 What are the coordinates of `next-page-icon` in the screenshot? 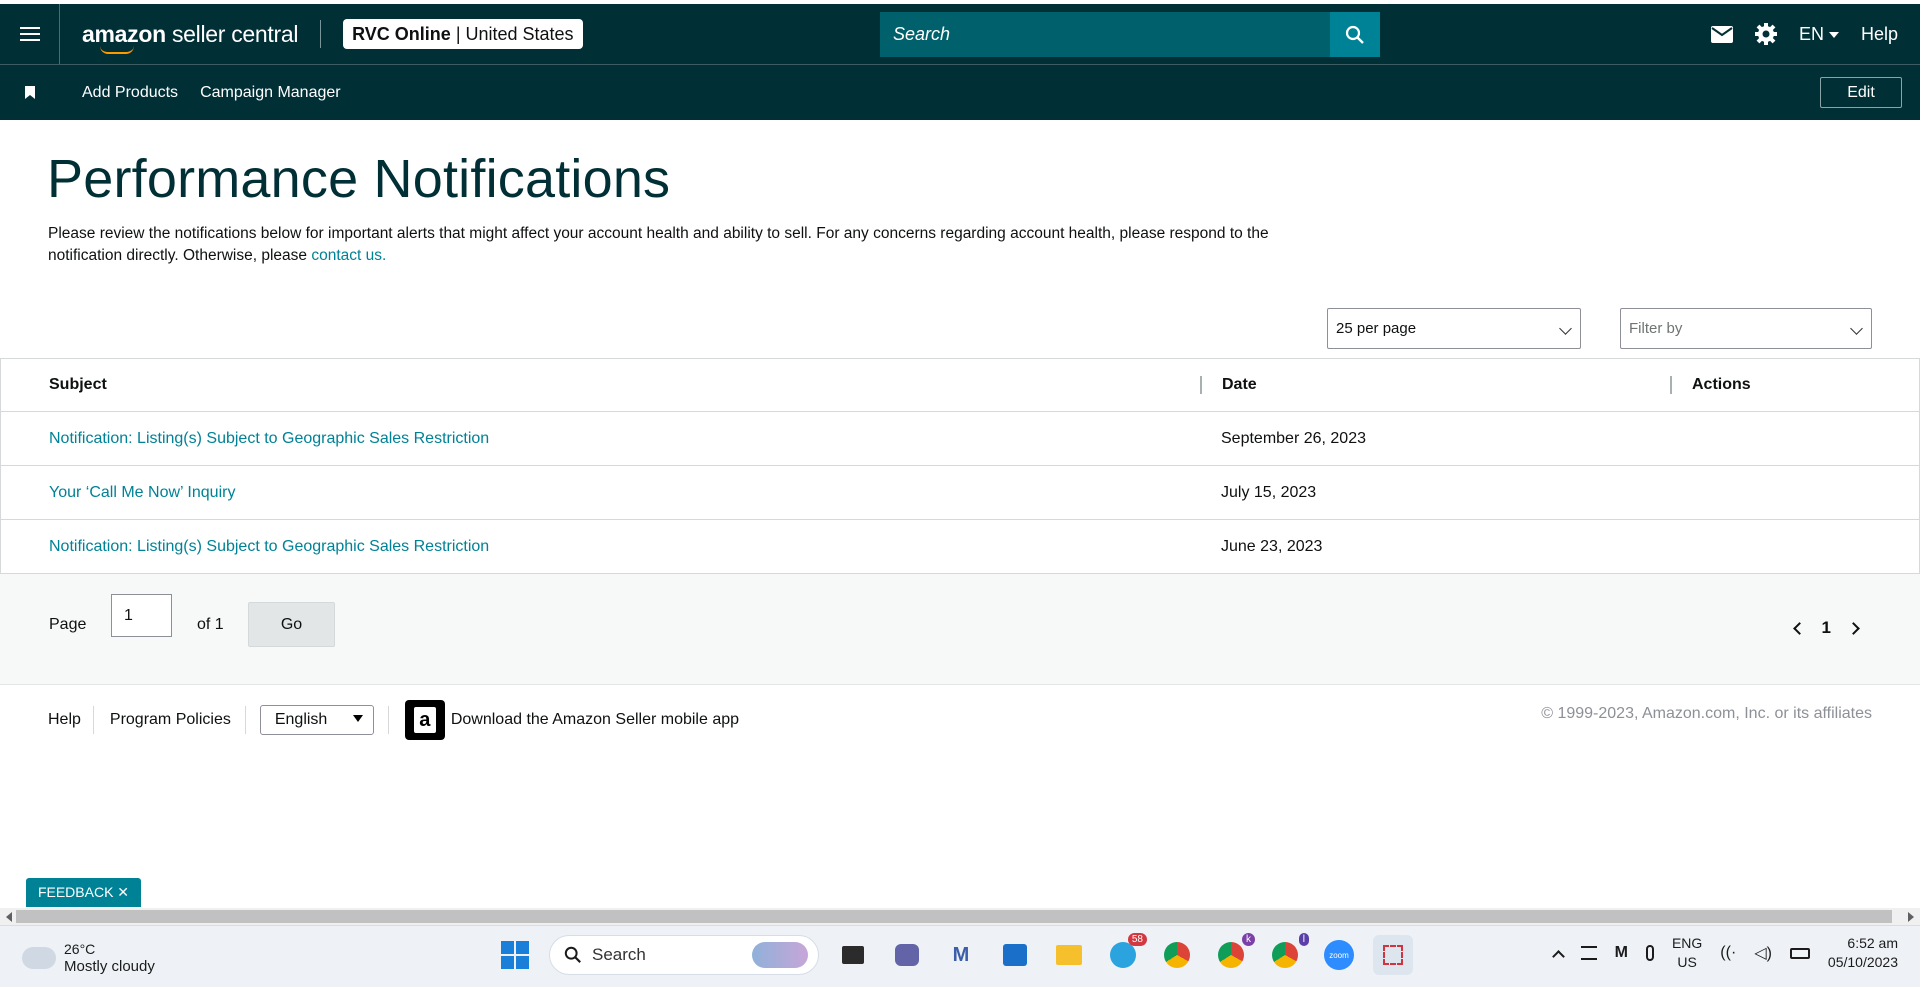 It's located at (1853, 628).